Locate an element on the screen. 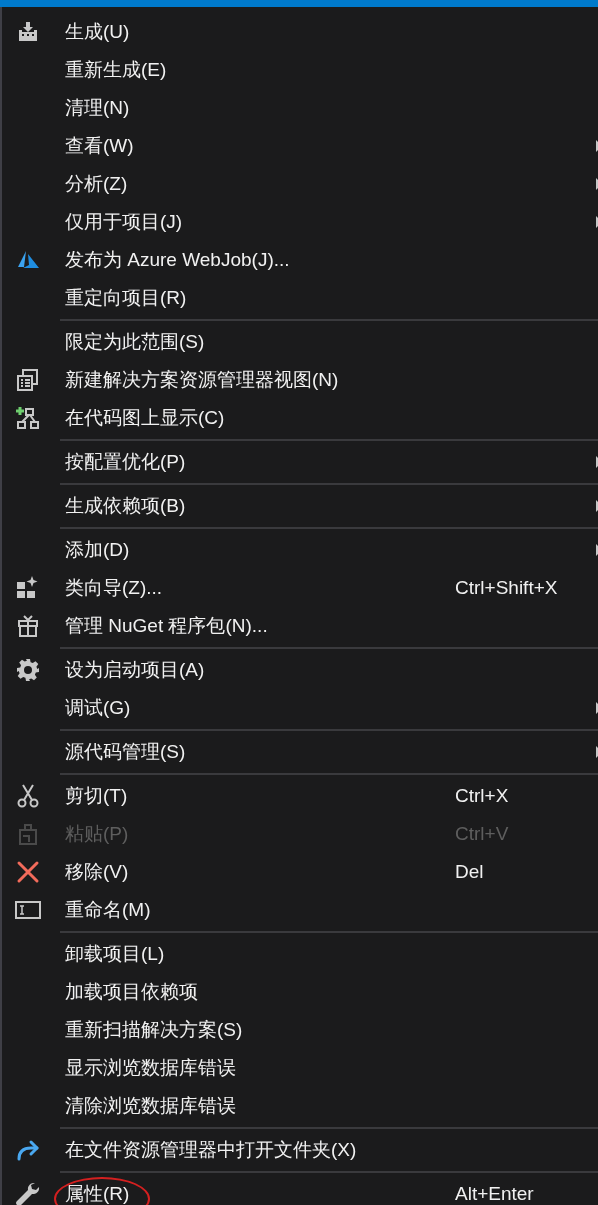  settings-icon is located at coordinates (28, 670).